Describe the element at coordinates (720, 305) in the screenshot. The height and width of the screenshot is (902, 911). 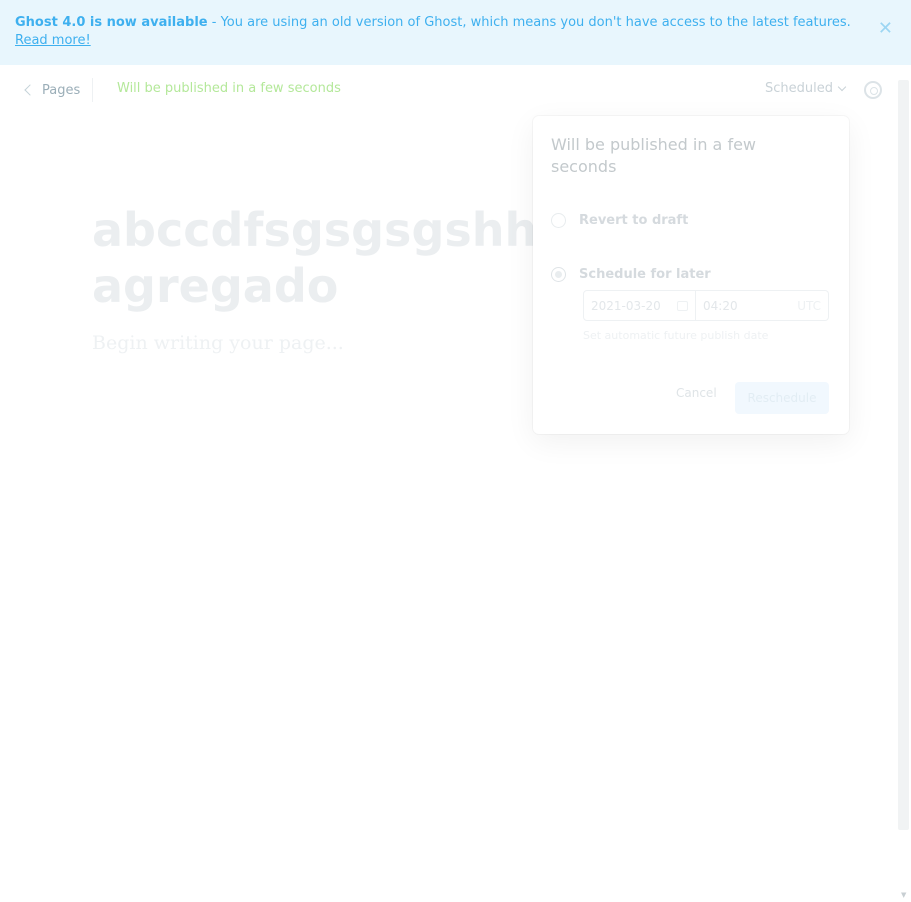
I see `time-value: 04:20` at that location.